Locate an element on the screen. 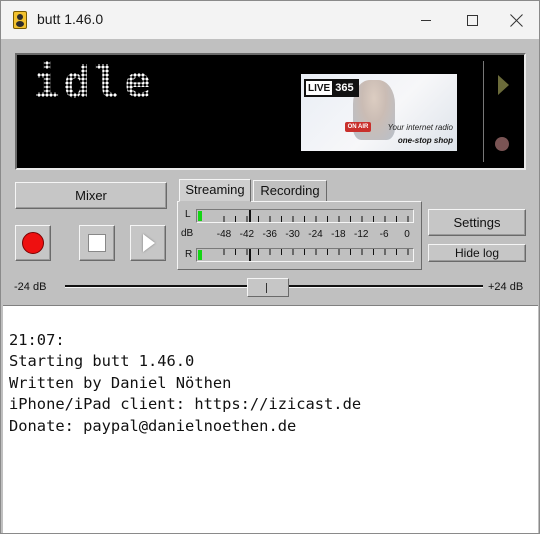 The image size is (540, 534). db-scale-tick-label: -6 is located at coordinates (384, 234).